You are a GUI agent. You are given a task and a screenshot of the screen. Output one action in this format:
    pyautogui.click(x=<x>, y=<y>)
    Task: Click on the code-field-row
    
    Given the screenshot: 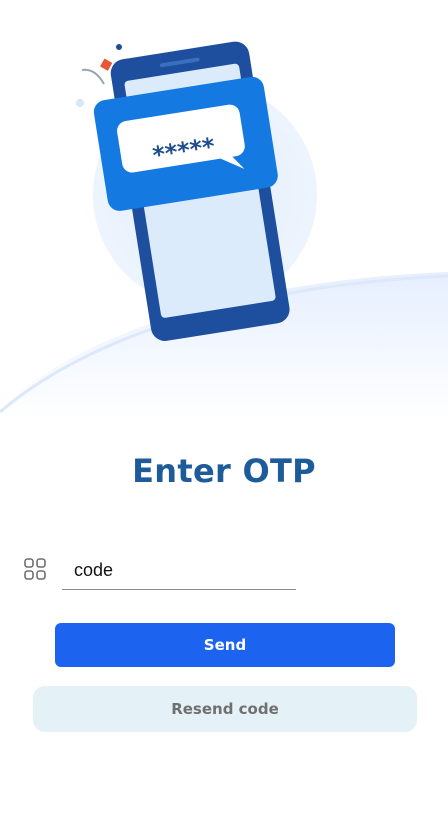 What is the action you would take?
    pyautogui.click(x=167, y=574)
    